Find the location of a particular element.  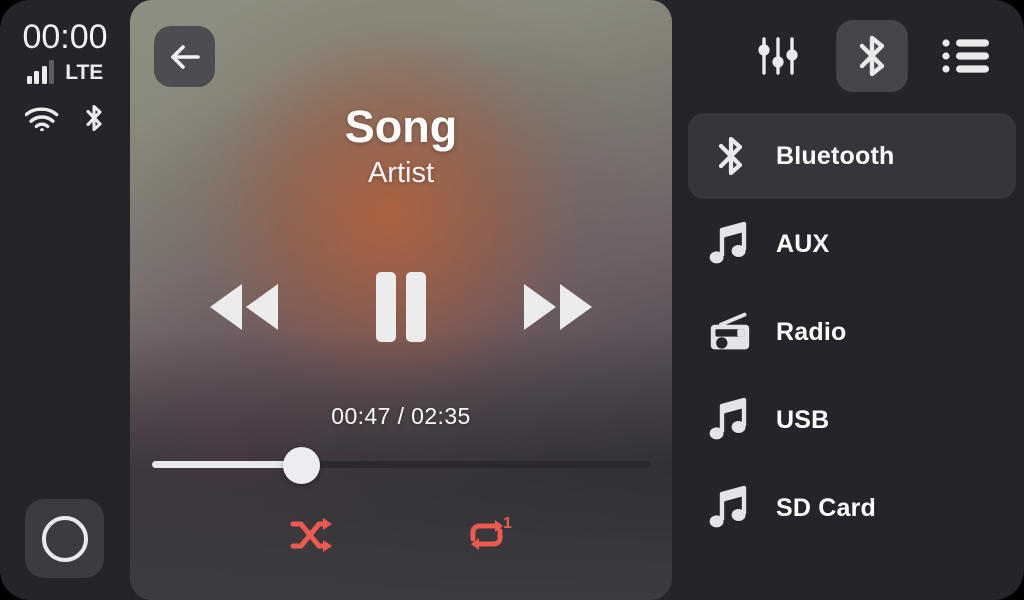

song-artist: Artist is located at coordinates (401, 173).